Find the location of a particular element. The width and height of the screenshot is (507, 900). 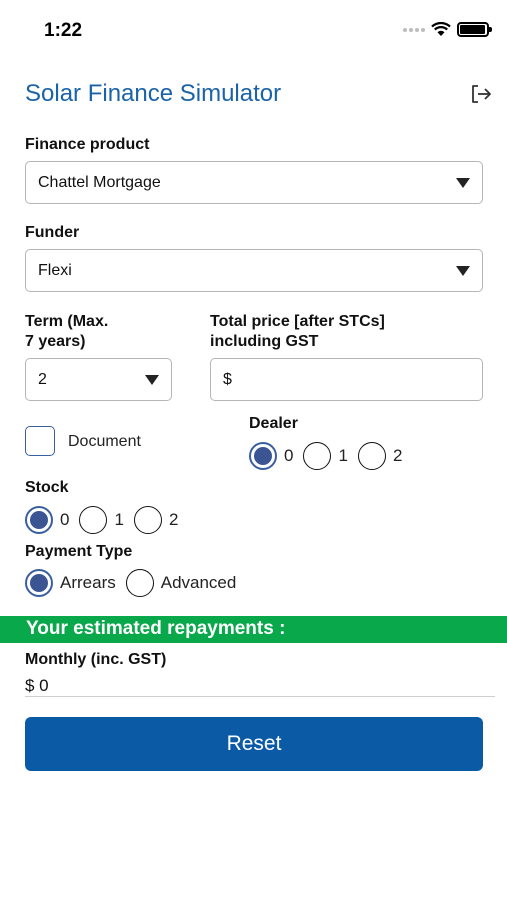

logout-icon is located at coordinates (481, 94).